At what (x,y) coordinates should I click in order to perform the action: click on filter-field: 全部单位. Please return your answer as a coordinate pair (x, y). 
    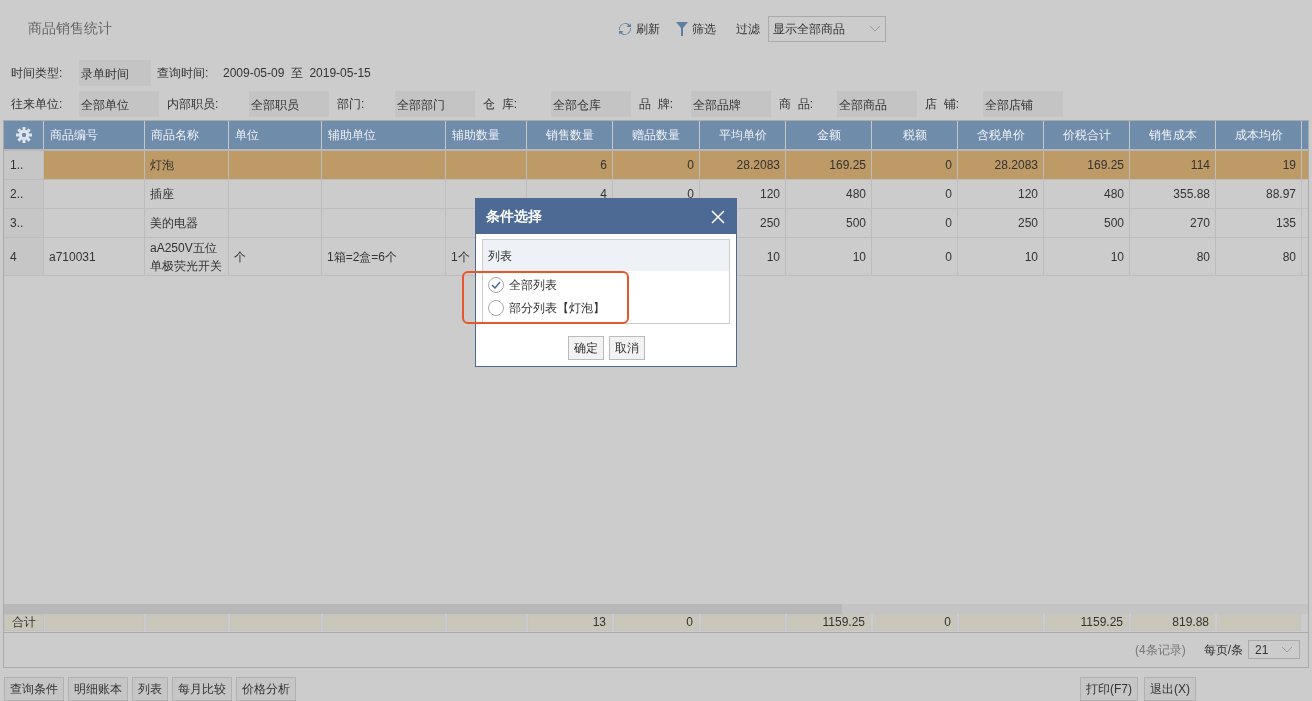
    Looking at the image, I should click on (119, 103).